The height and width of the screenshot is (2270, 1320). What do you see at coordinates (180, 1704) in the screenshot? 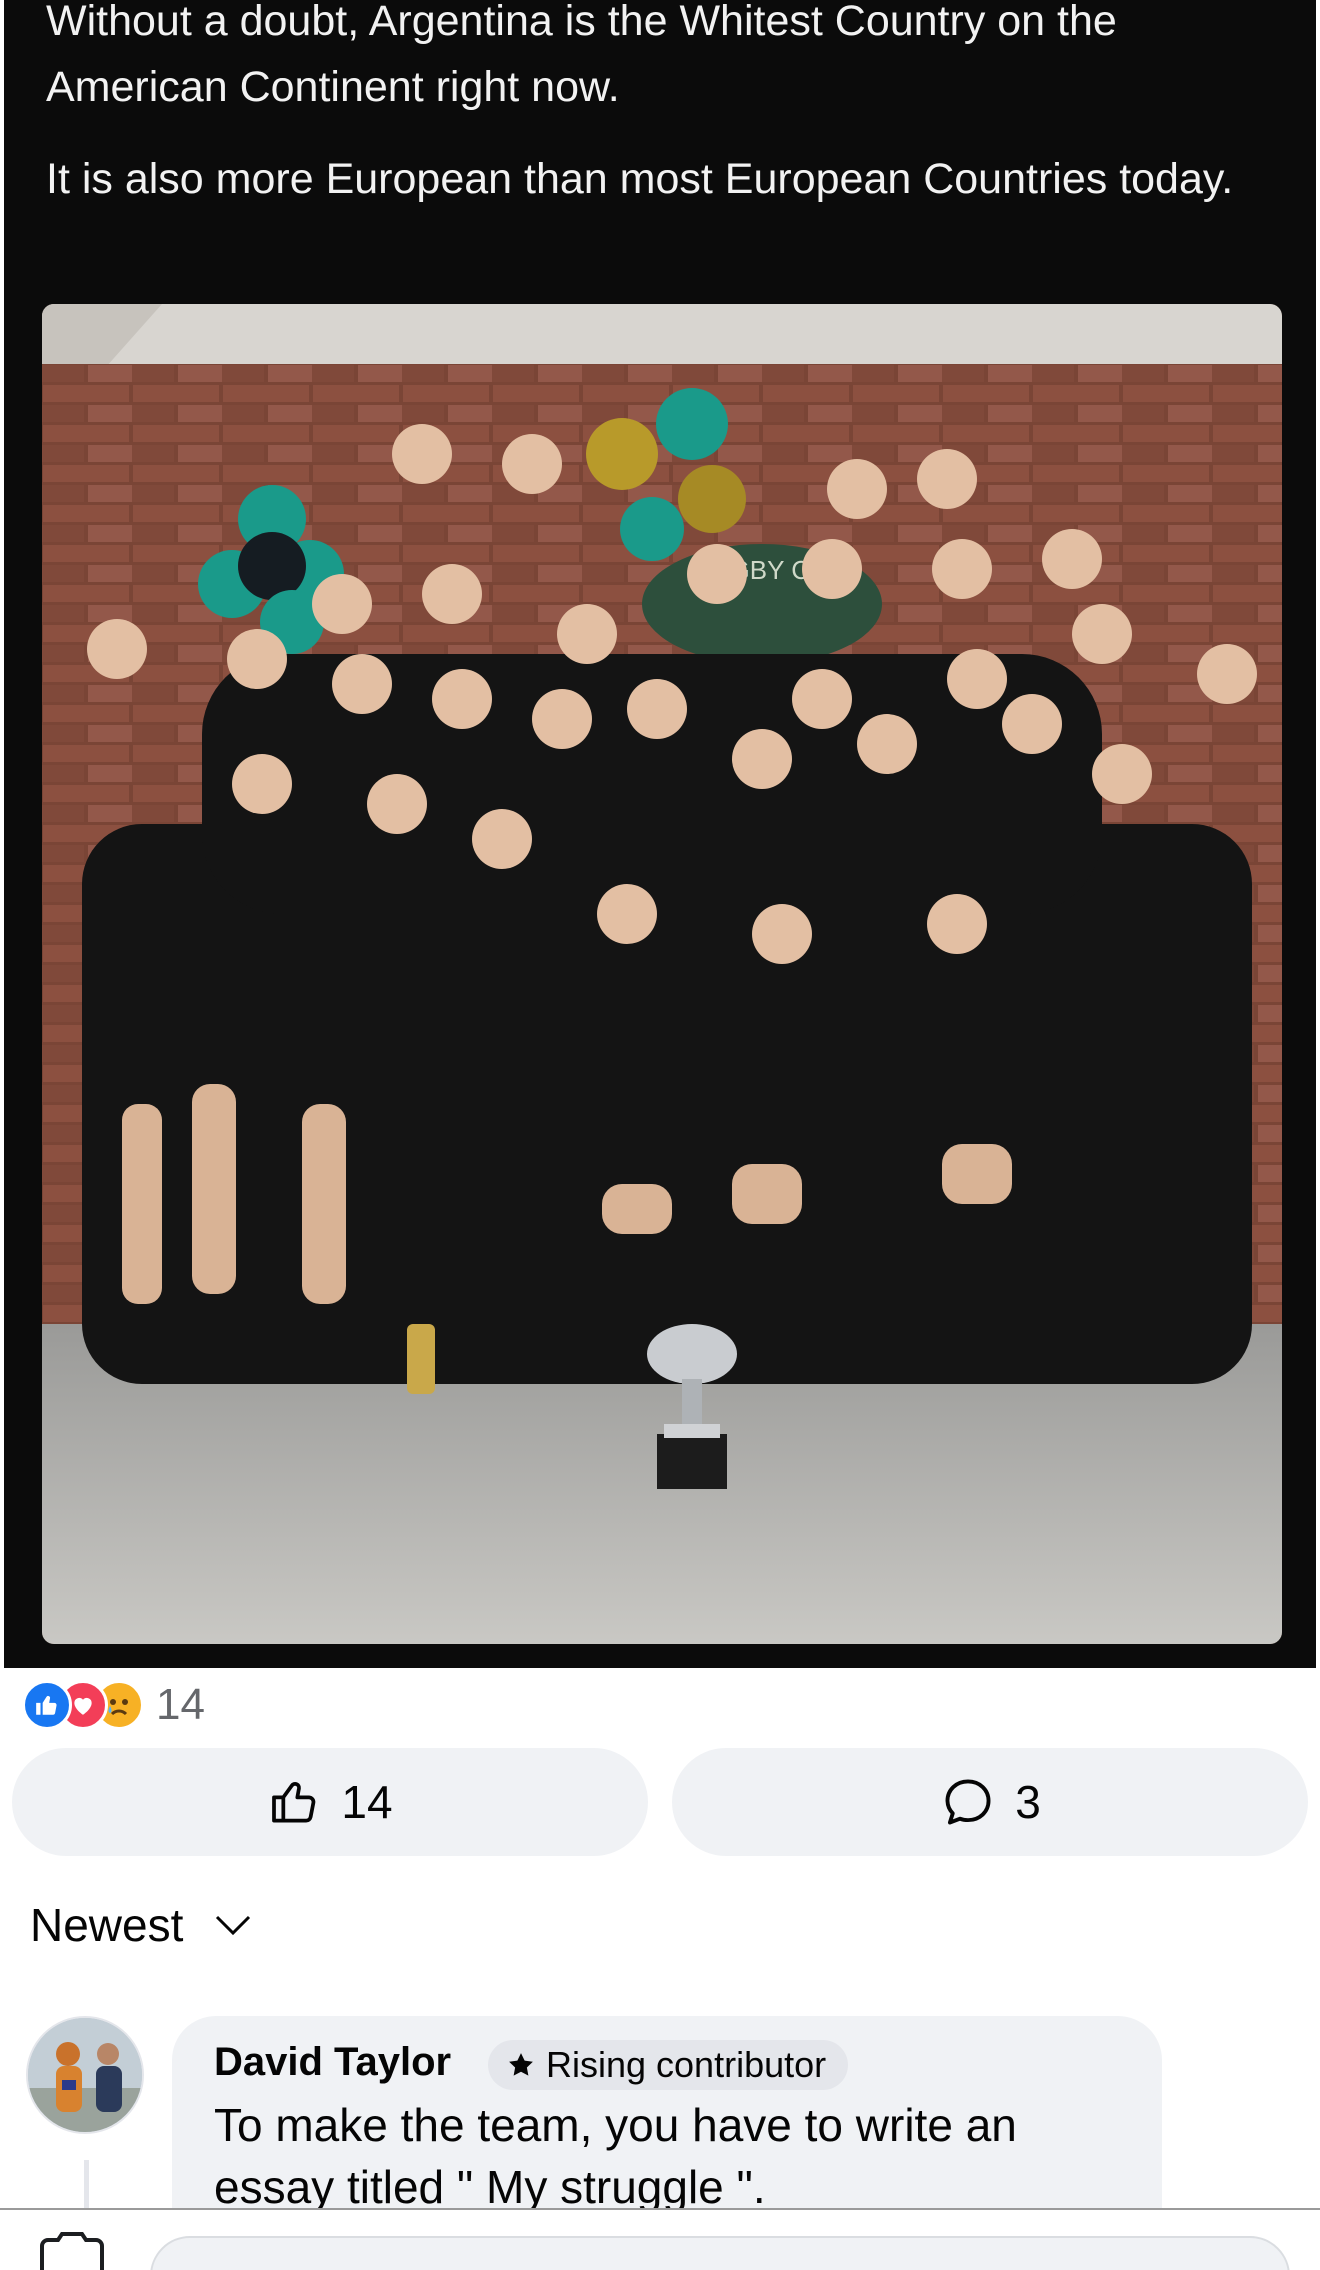
I see `reaction-count: 14` at bounding box center [180, 1704].